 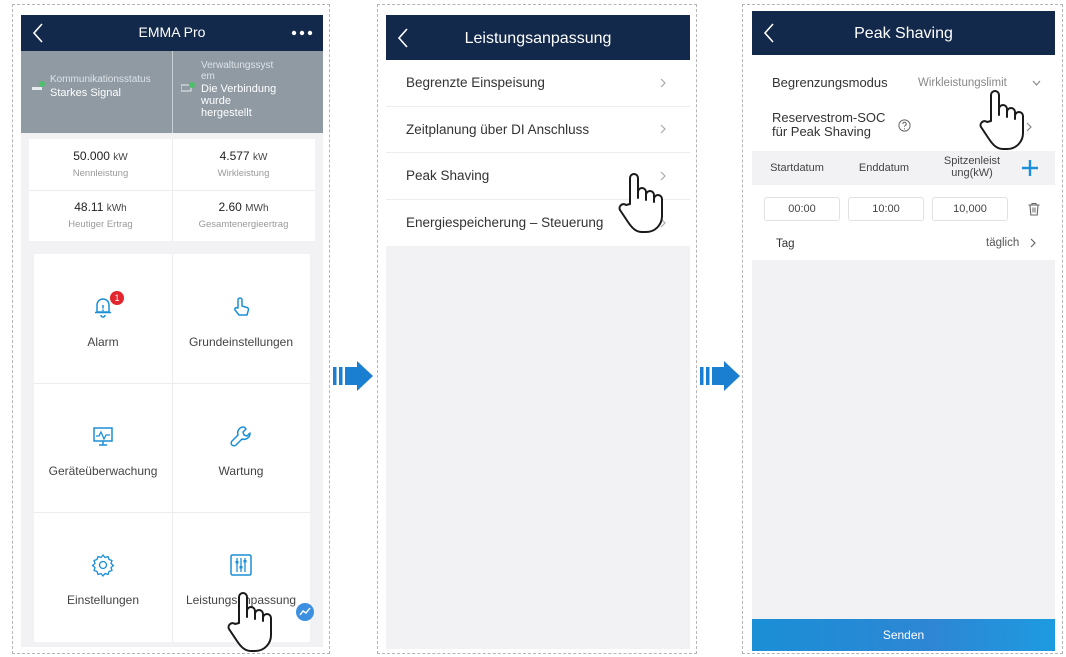 I want to click on menu-item-label: Peak Shaving, so click(x=448, y=175).